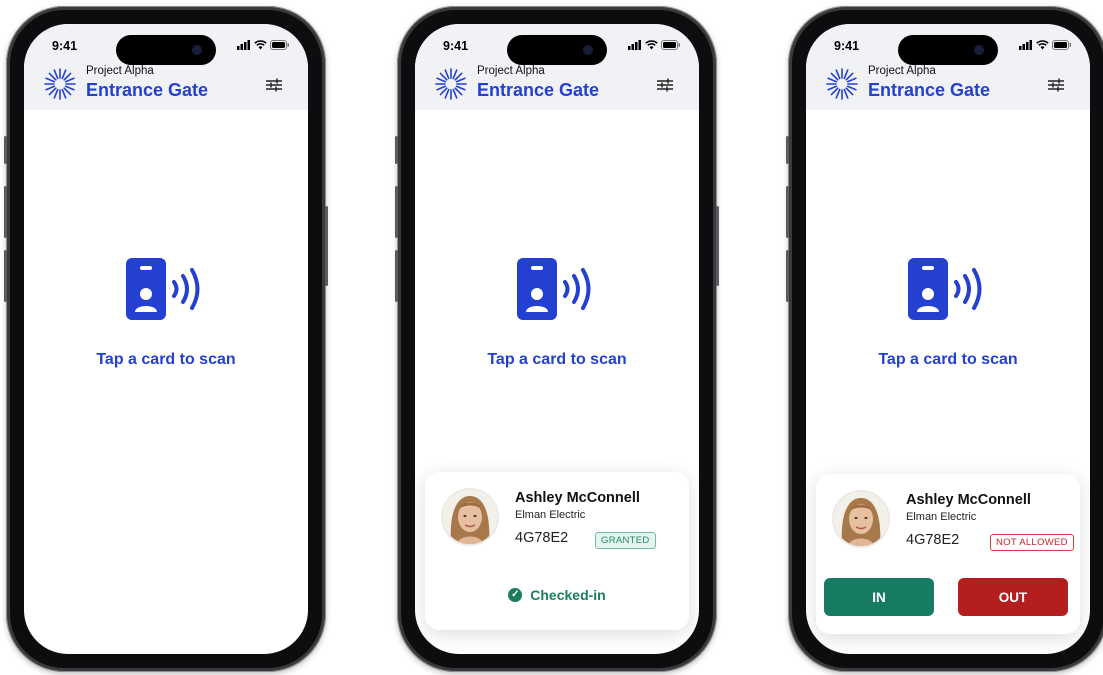 Image resolution: width=1103 pixels, height=675 pixels. I want to click on status-badge: NOT ALLOWED, so click(1032, 542).